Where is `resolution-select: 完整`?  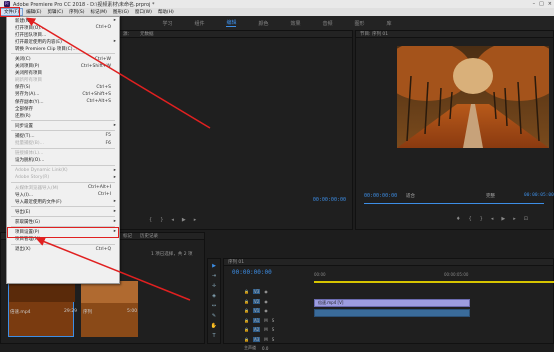
resolution-select: 完整 is located at coordinates (490, 196).